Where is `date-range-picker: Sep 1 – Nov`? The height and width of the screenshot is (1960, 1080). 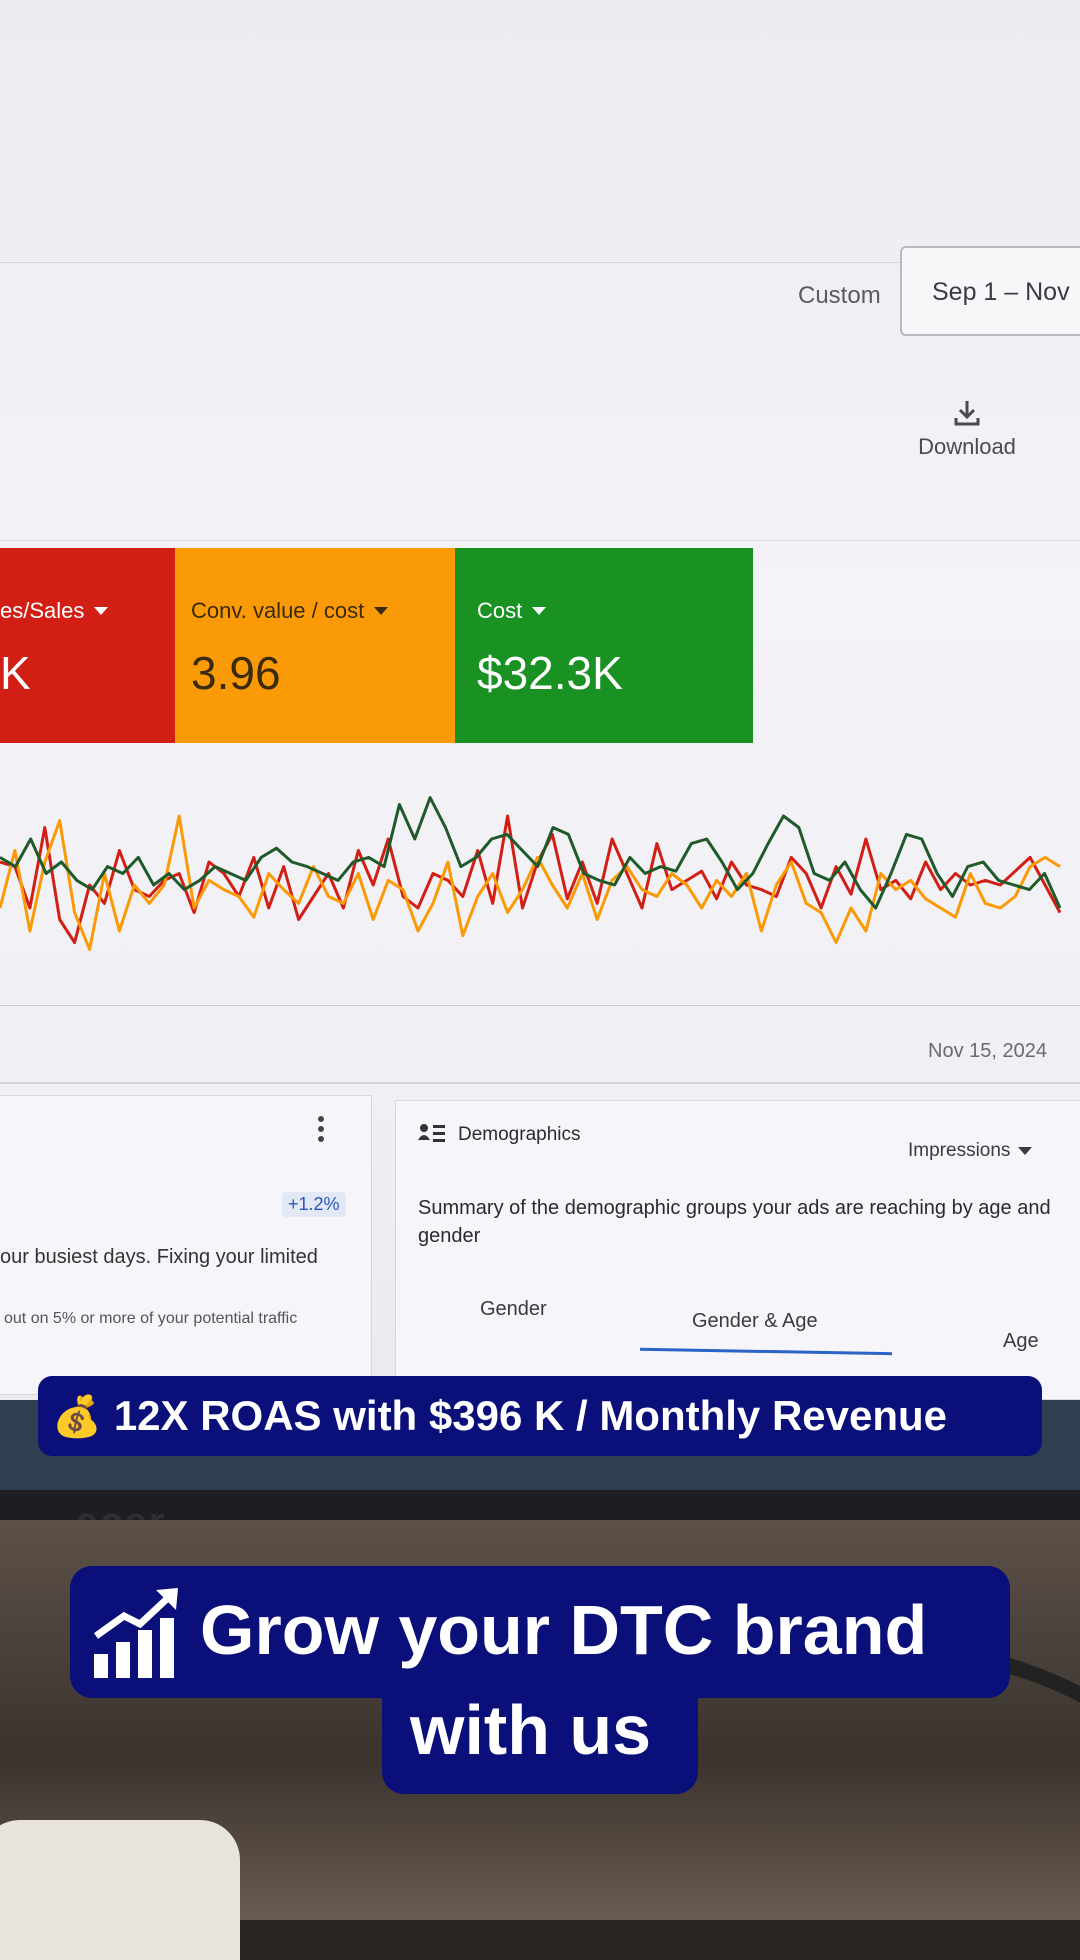 date-range-picker: Sep 1 – Nov is located at coordinates (990, 291).